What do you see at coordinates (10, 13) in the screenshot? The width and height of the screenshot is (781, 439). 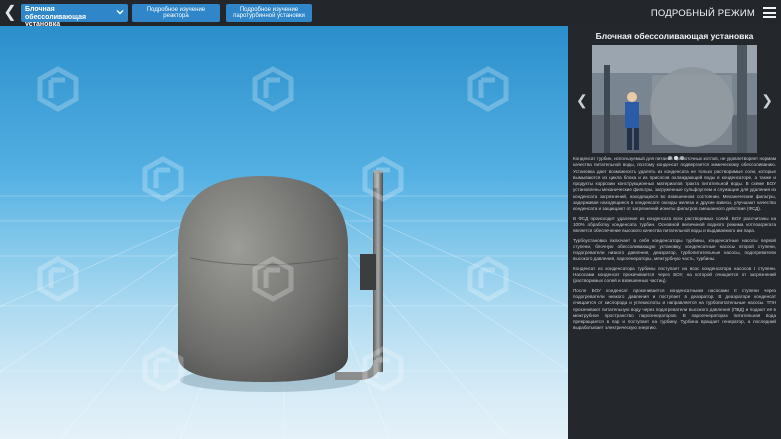 I see `chevron-left-icon: ❮` at bounding box center [10, 13].